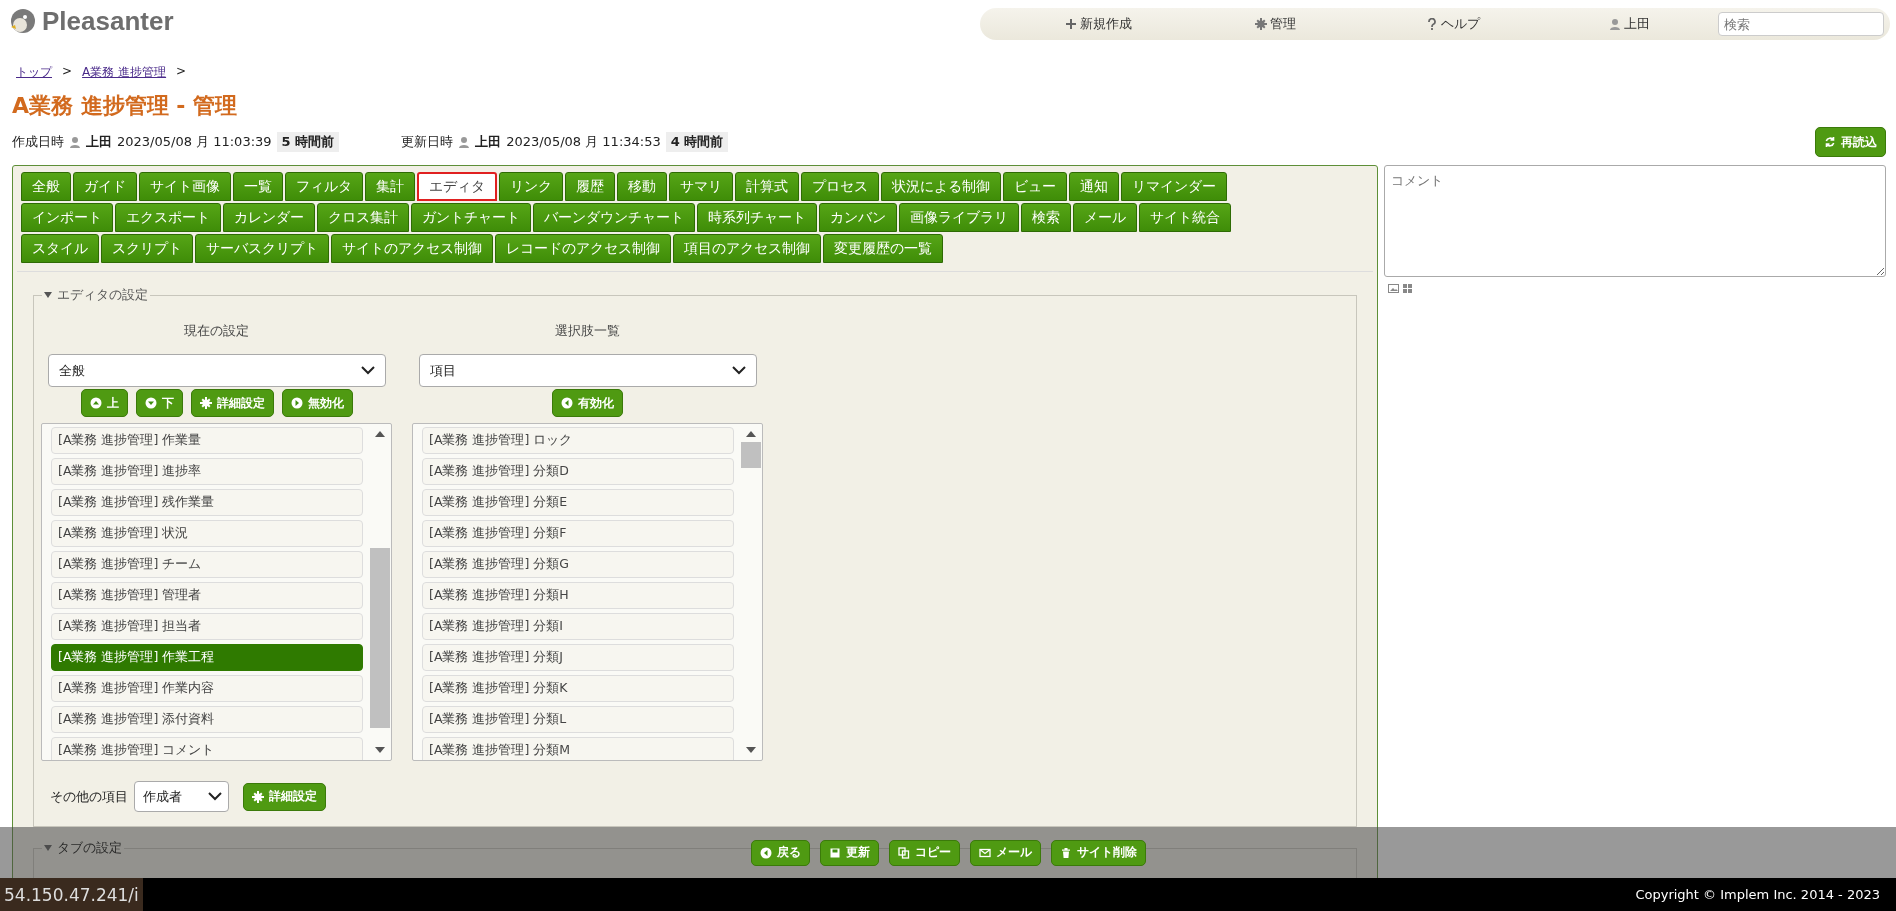 The image size is (1896, 911). What do you see at coordinates (83, 848) in the screenshot?
I see `section-legend: タブの設定` at bounding box center [83, 848].